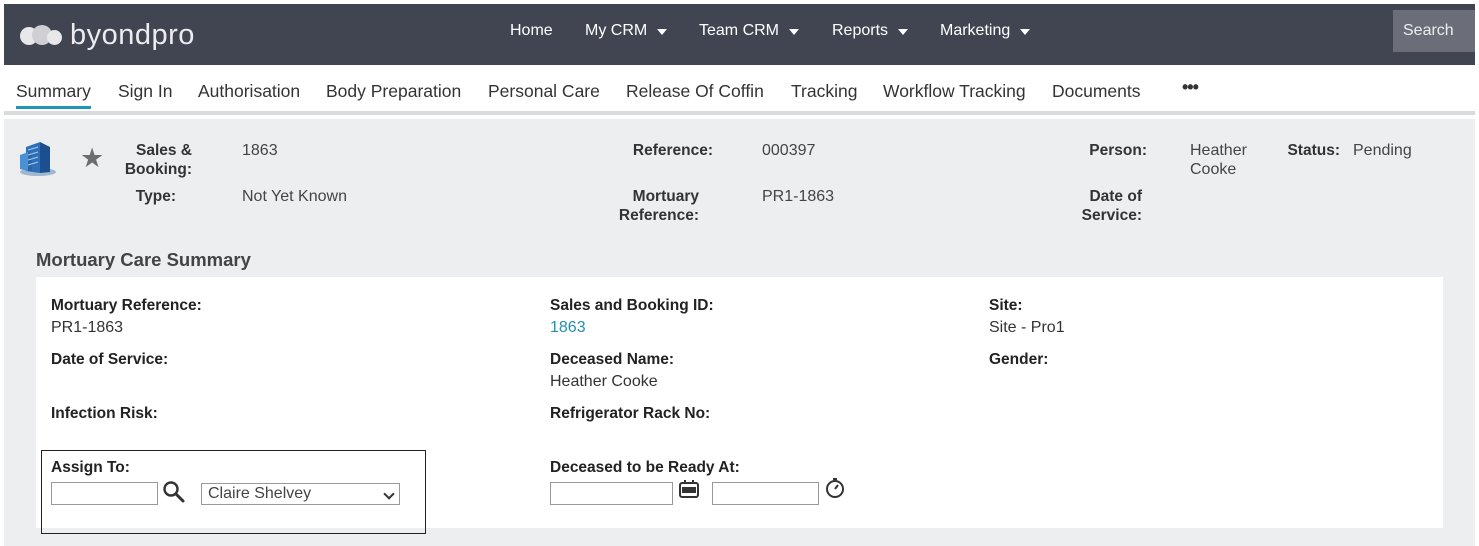  I want to click on tab-summary: Summary, so click(53, 95).